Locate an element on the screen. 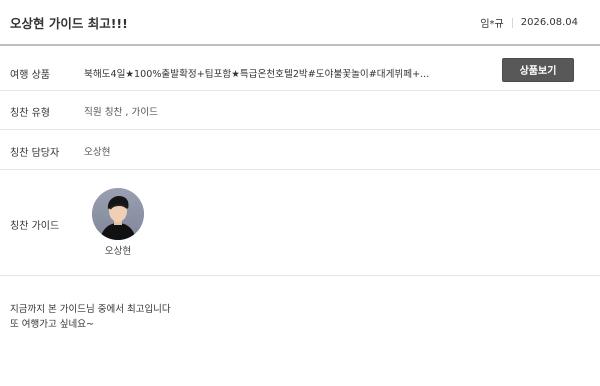 This screenshot has width=600, height=386. guide-avatar is located at coordinates (118, 214).